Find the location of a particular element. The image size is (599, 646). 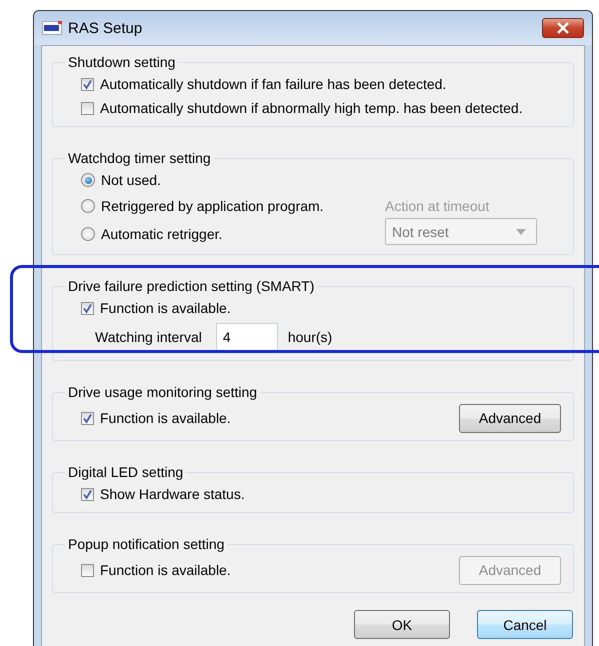

dialog-button: Cancel is located at coordinates (525, 624).